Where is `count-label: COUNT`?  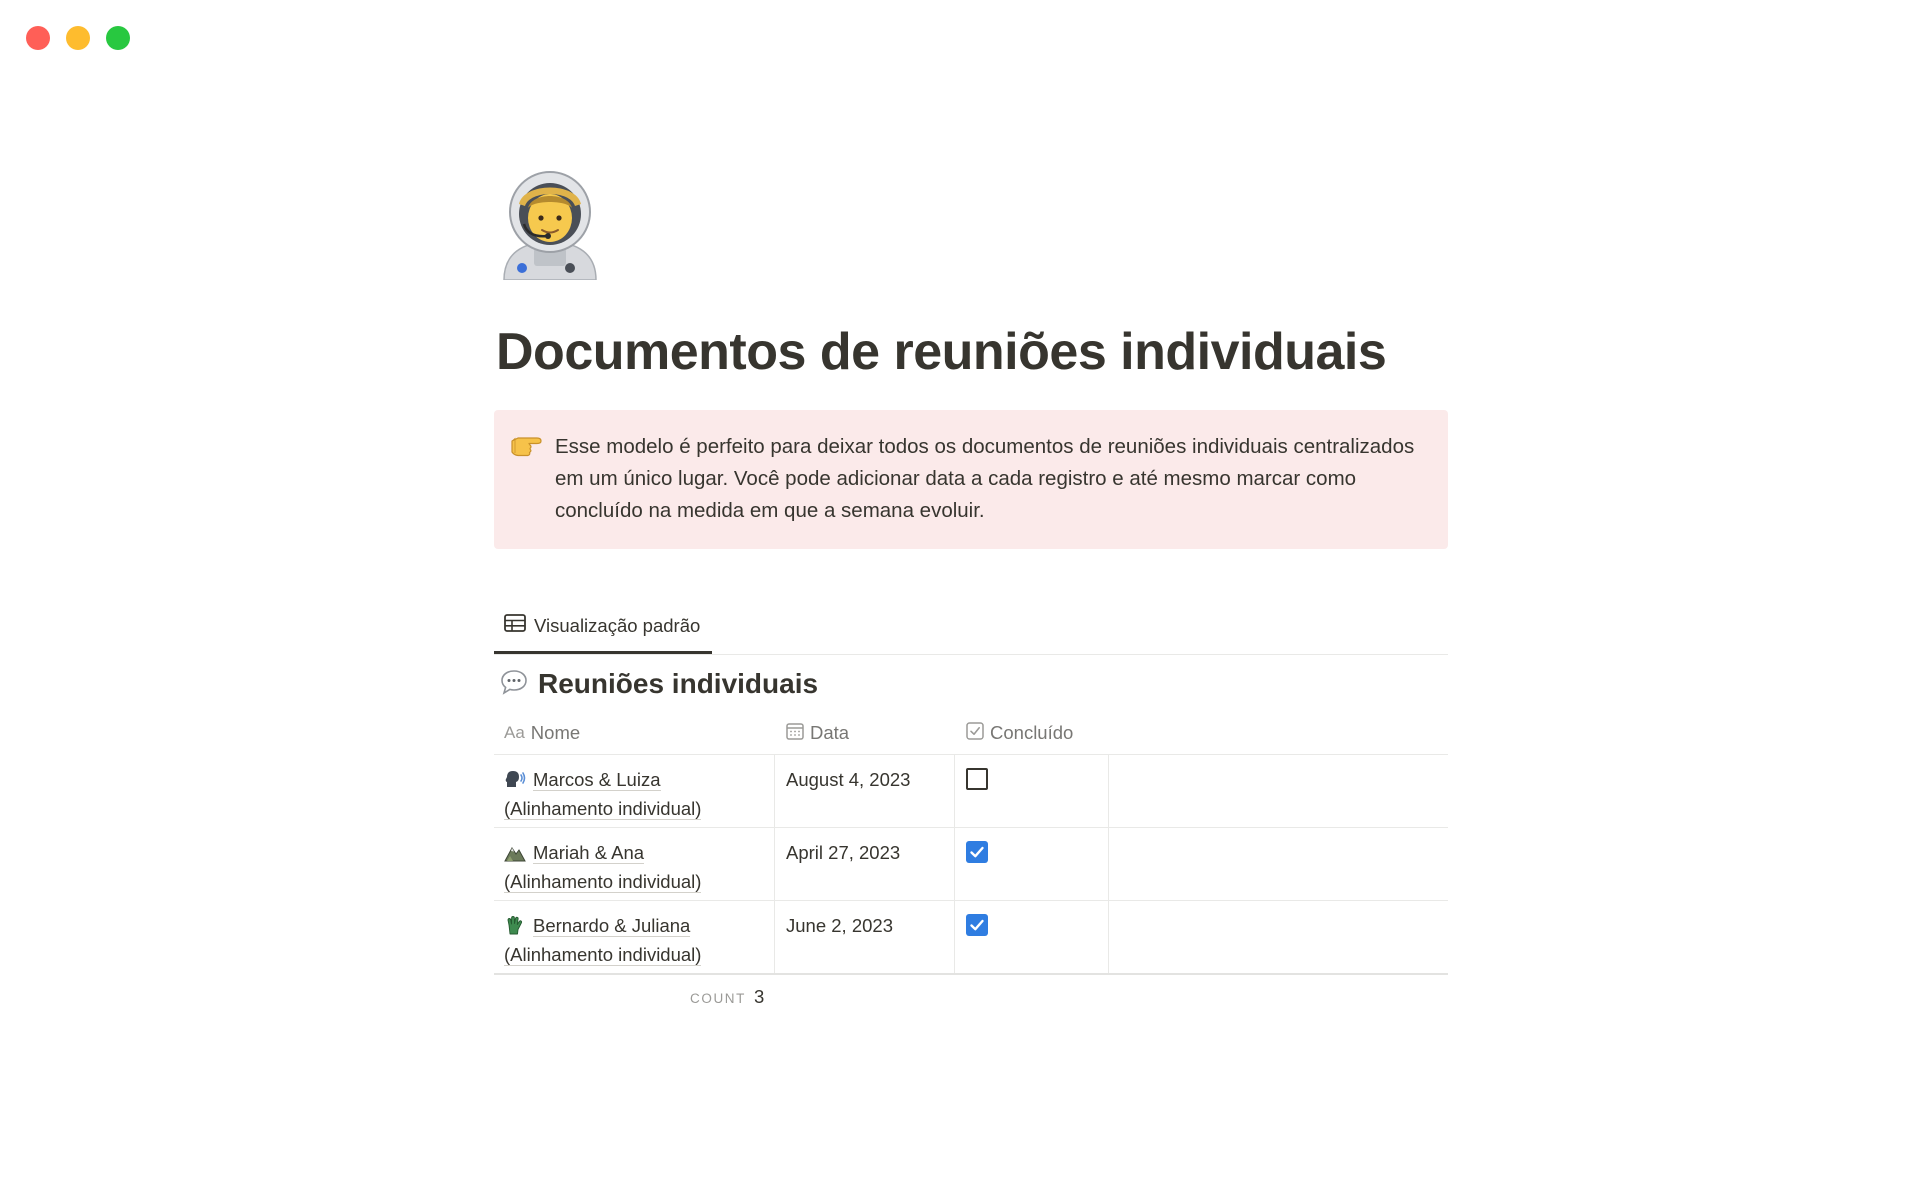 count-label: COUNT is located at coordinates (718, 998).